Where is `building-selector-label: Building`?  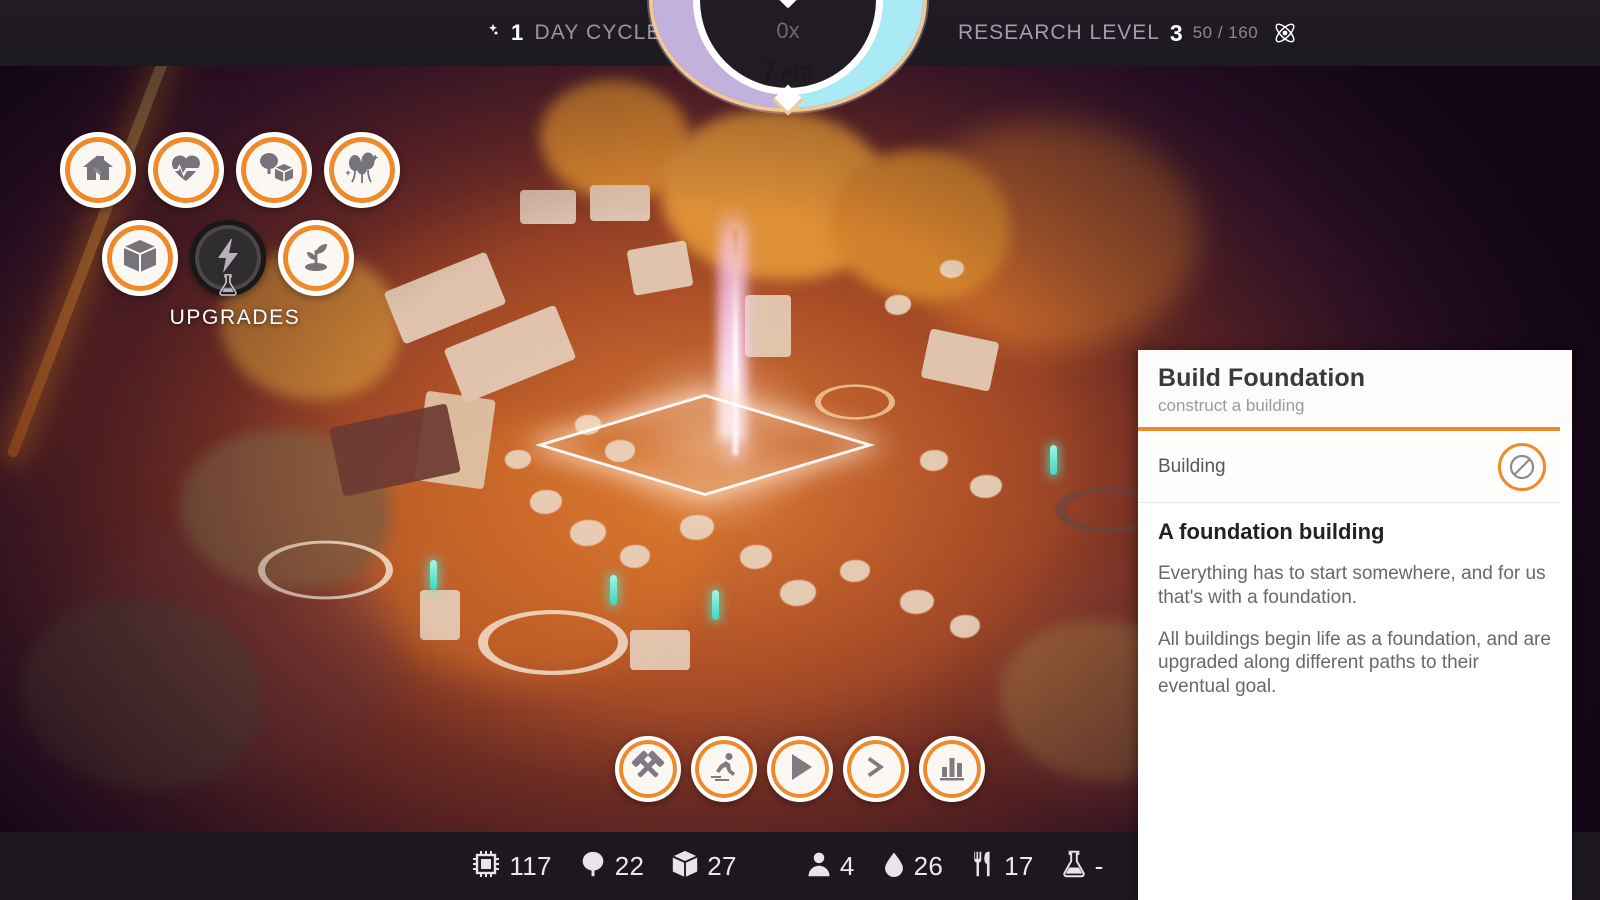 building-selector-label: Building is located at coordinates (1192, 466).